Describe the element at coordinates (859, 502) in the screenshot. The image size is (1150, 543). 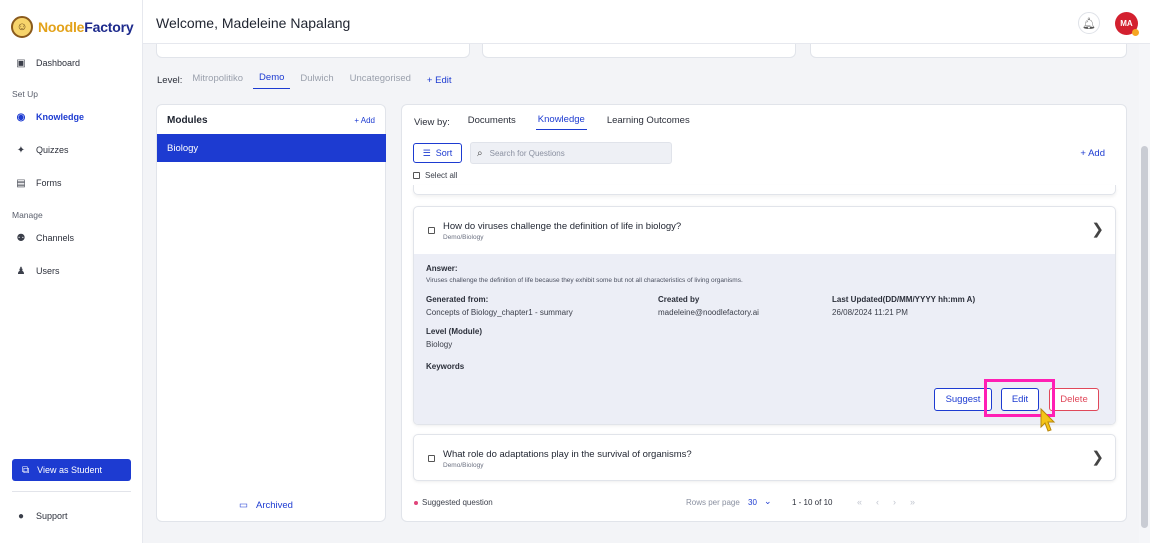
I see `first-page-icon: «` at that location.